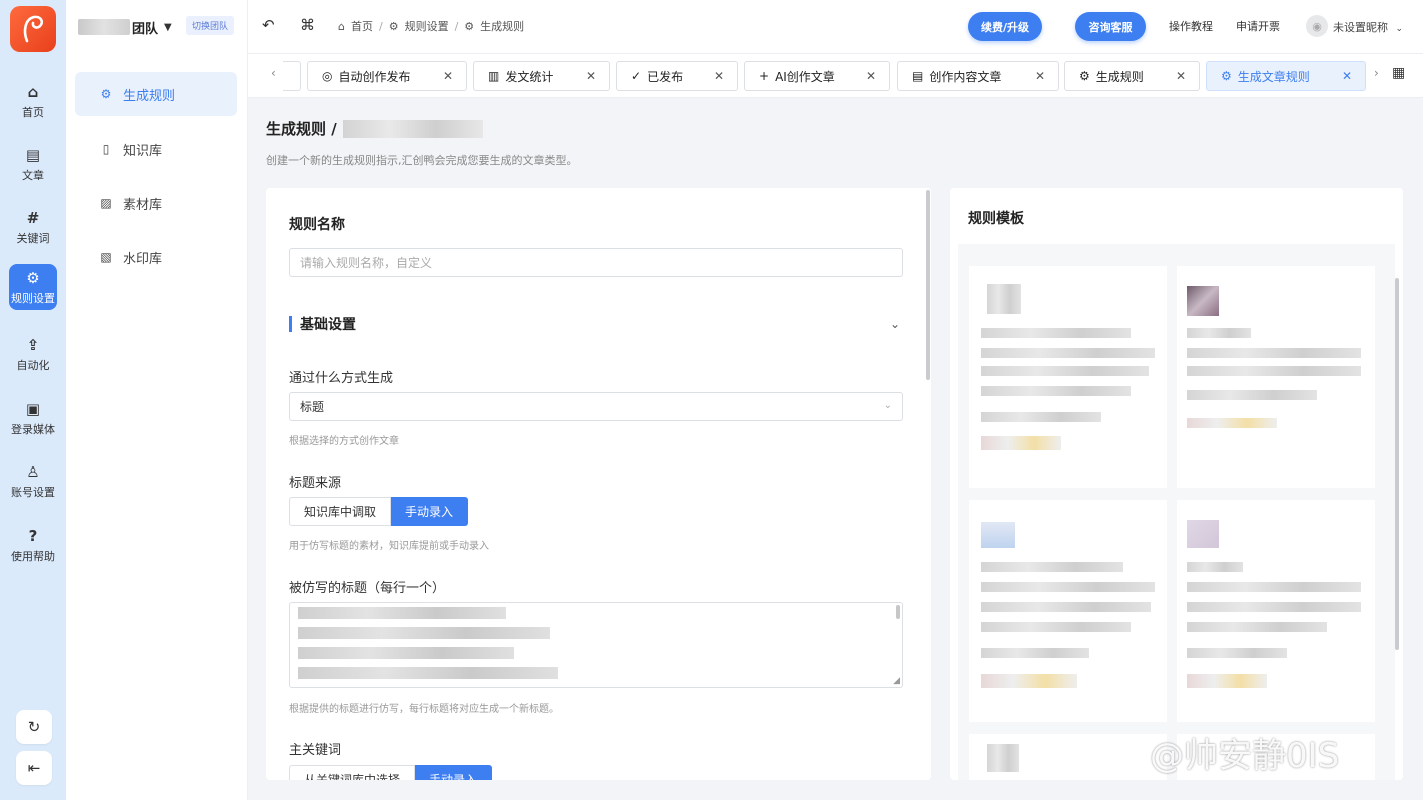  Describe the element at coordinates (454, 772) in the screenshot. I see `keyword-manual-button: 手动录入` at that location.